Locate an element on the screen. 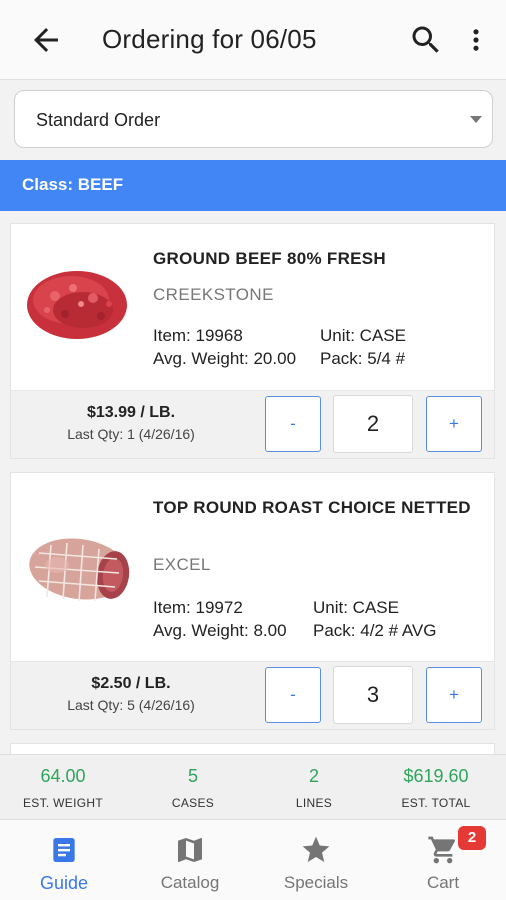 The width and height of the screenshot is (506, 900). tab-guide: Guide is located at coordinates (64, 860).